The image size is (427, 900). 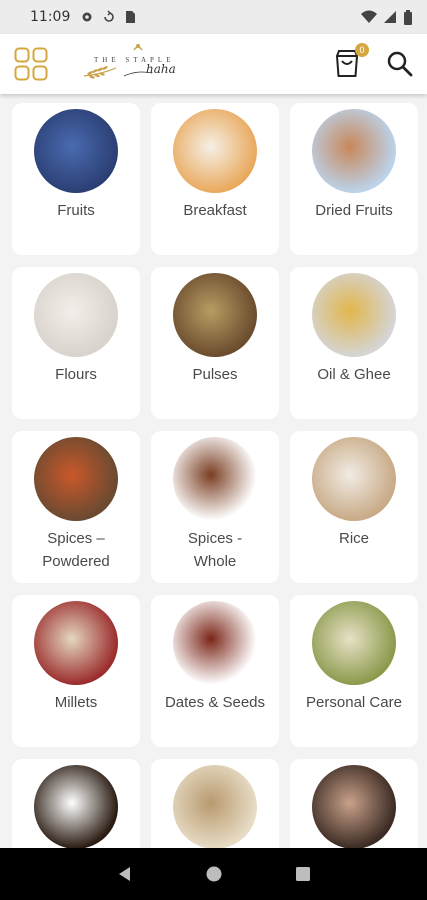 I want to click on category-label: Fruits, so click(x=76, y=210).